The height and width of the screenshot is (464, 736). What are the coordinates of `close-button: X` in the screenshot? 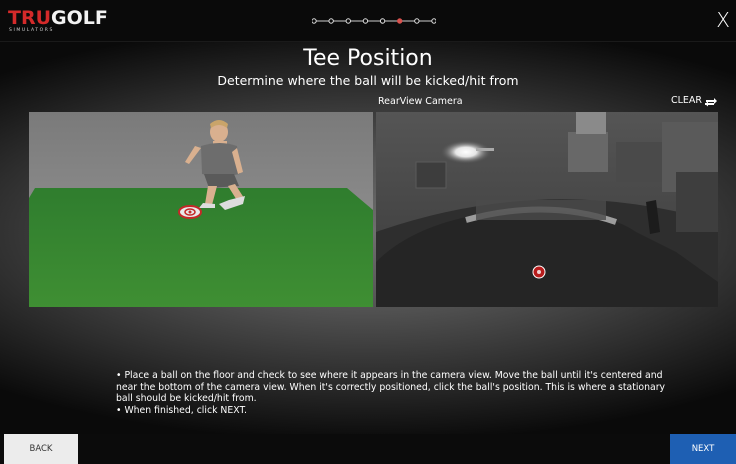 It's located at (723, 20).